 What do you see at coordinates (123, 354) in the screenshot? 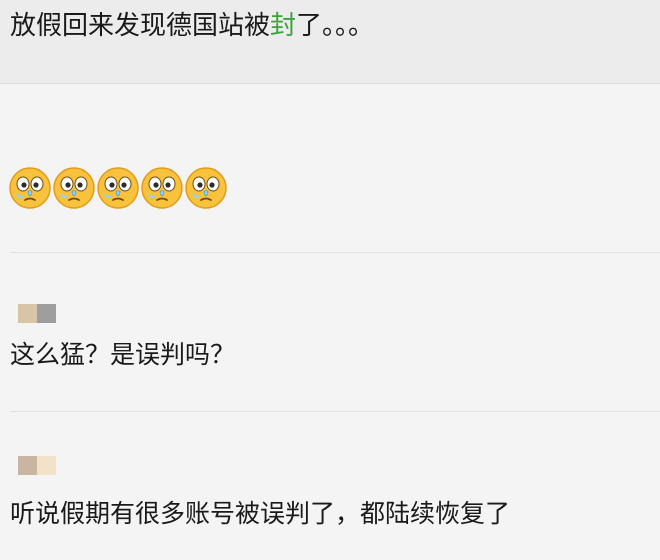
I see `reply-text: 这么猛？是误判吗？` at bounding box center [123, 354].